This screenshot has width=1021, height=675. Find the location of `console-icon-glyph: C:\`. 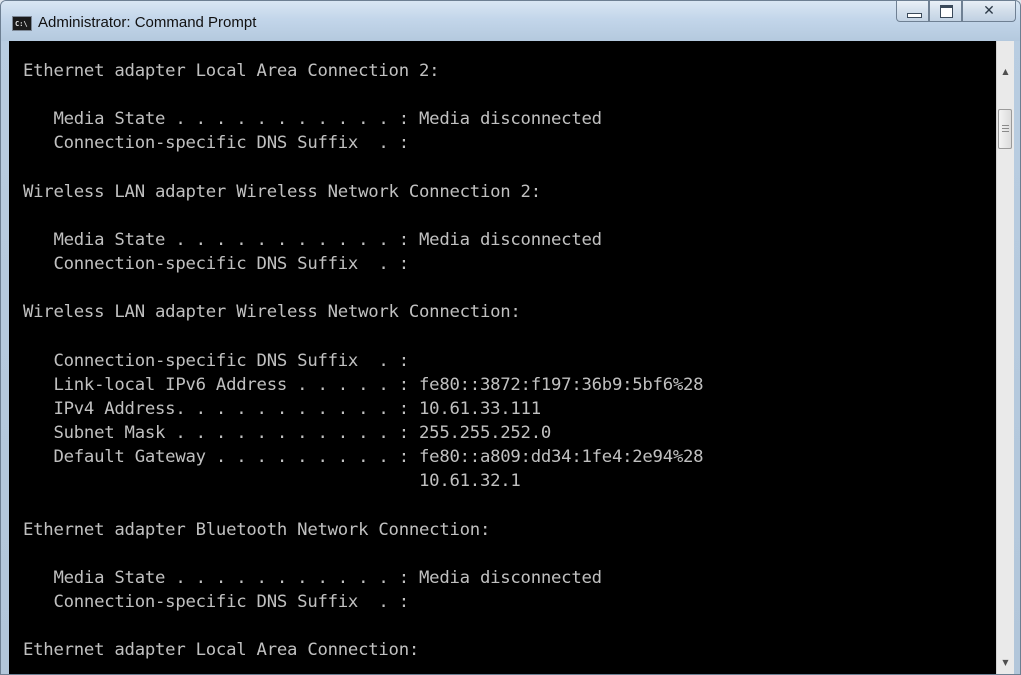

console-icon-glyph: C:\ is located at coordinates (21, 24).